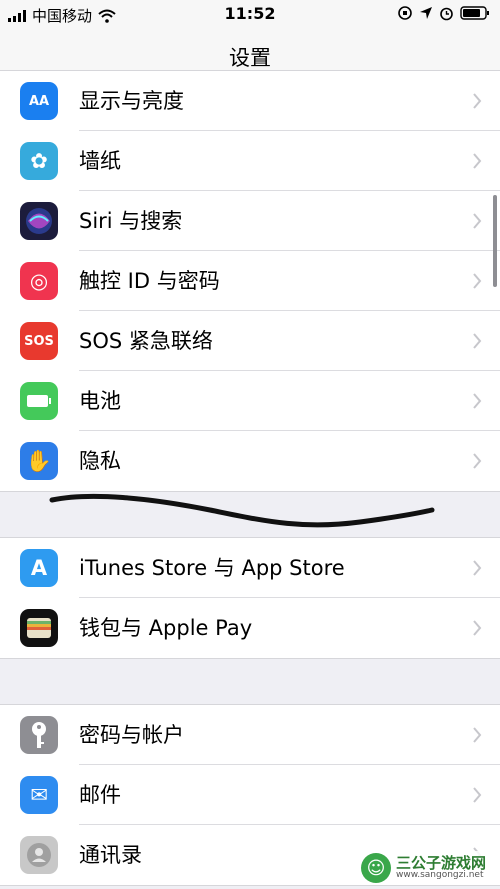  I want to click on alarm-icon, so click(446, 13).